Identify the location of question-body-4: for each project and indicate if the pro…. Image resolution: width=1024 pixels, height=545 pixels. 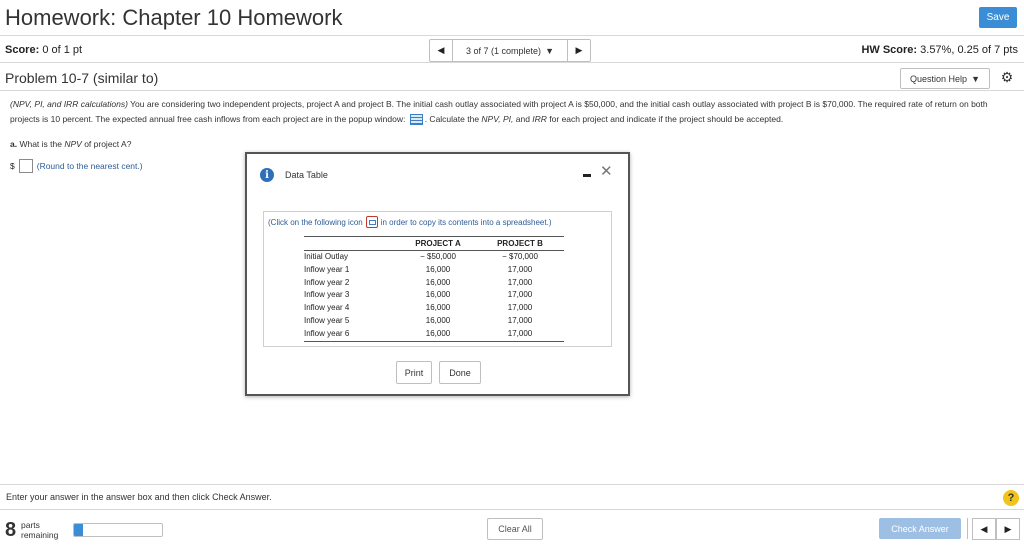
(665, 119).